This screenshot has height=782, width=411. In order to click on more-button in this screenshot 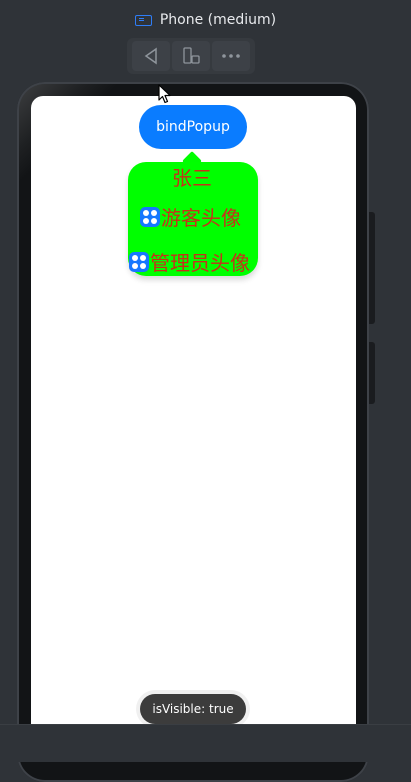, I will do `click(231, 56)`.